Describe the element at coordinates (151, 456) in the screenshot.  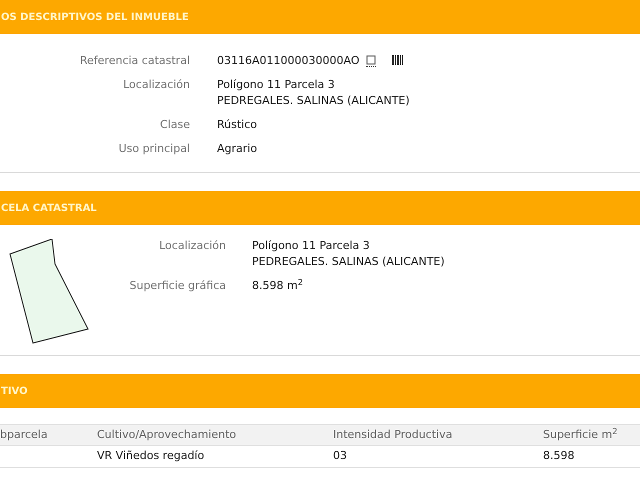
I see `table-cell-text: VR Viñedos regadío` at that location.